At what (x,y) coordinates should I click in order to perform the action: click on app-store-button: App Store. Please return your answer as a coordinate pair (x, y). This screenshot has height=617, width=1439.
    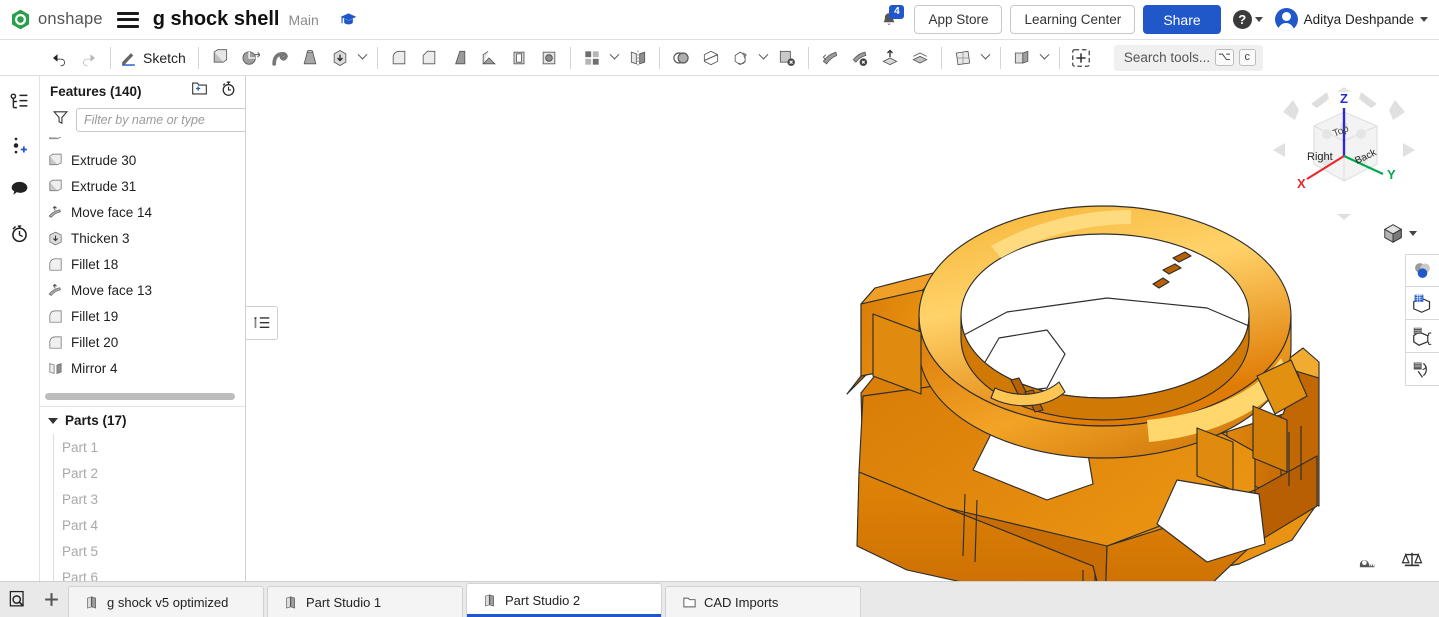
    Looking at the image, I should click on (958, 19).